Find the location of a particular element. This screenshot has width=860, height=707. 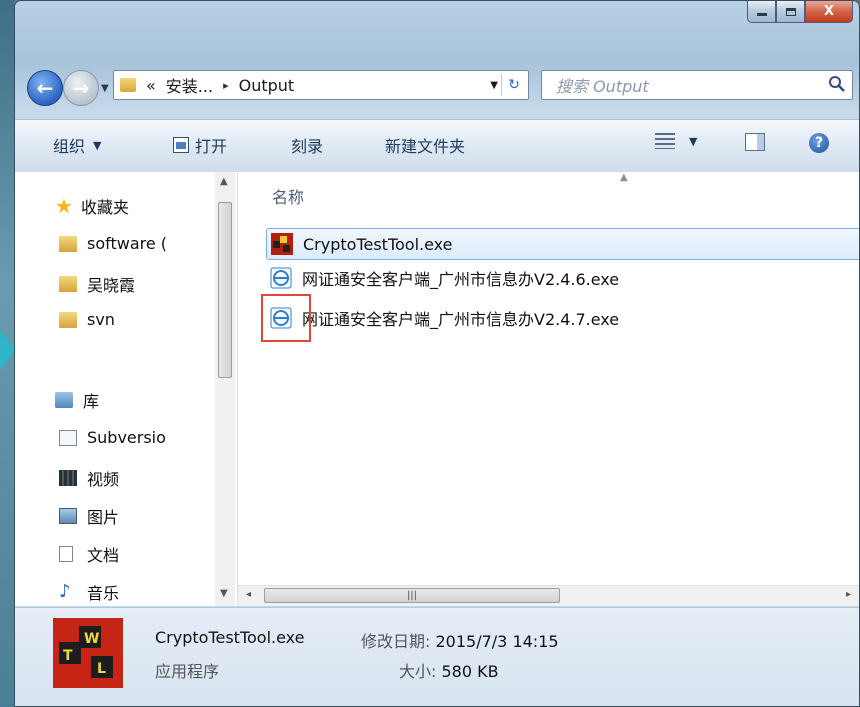

nav-item-label: 视频 is located at coordinates (103, 479).